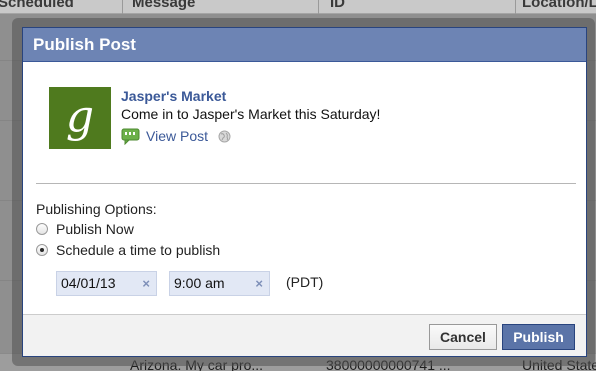  What do you see at coordinates (199, 283) in the screenshot?
I see `time-value: 9:00 am` at bounding box center [199, 283].